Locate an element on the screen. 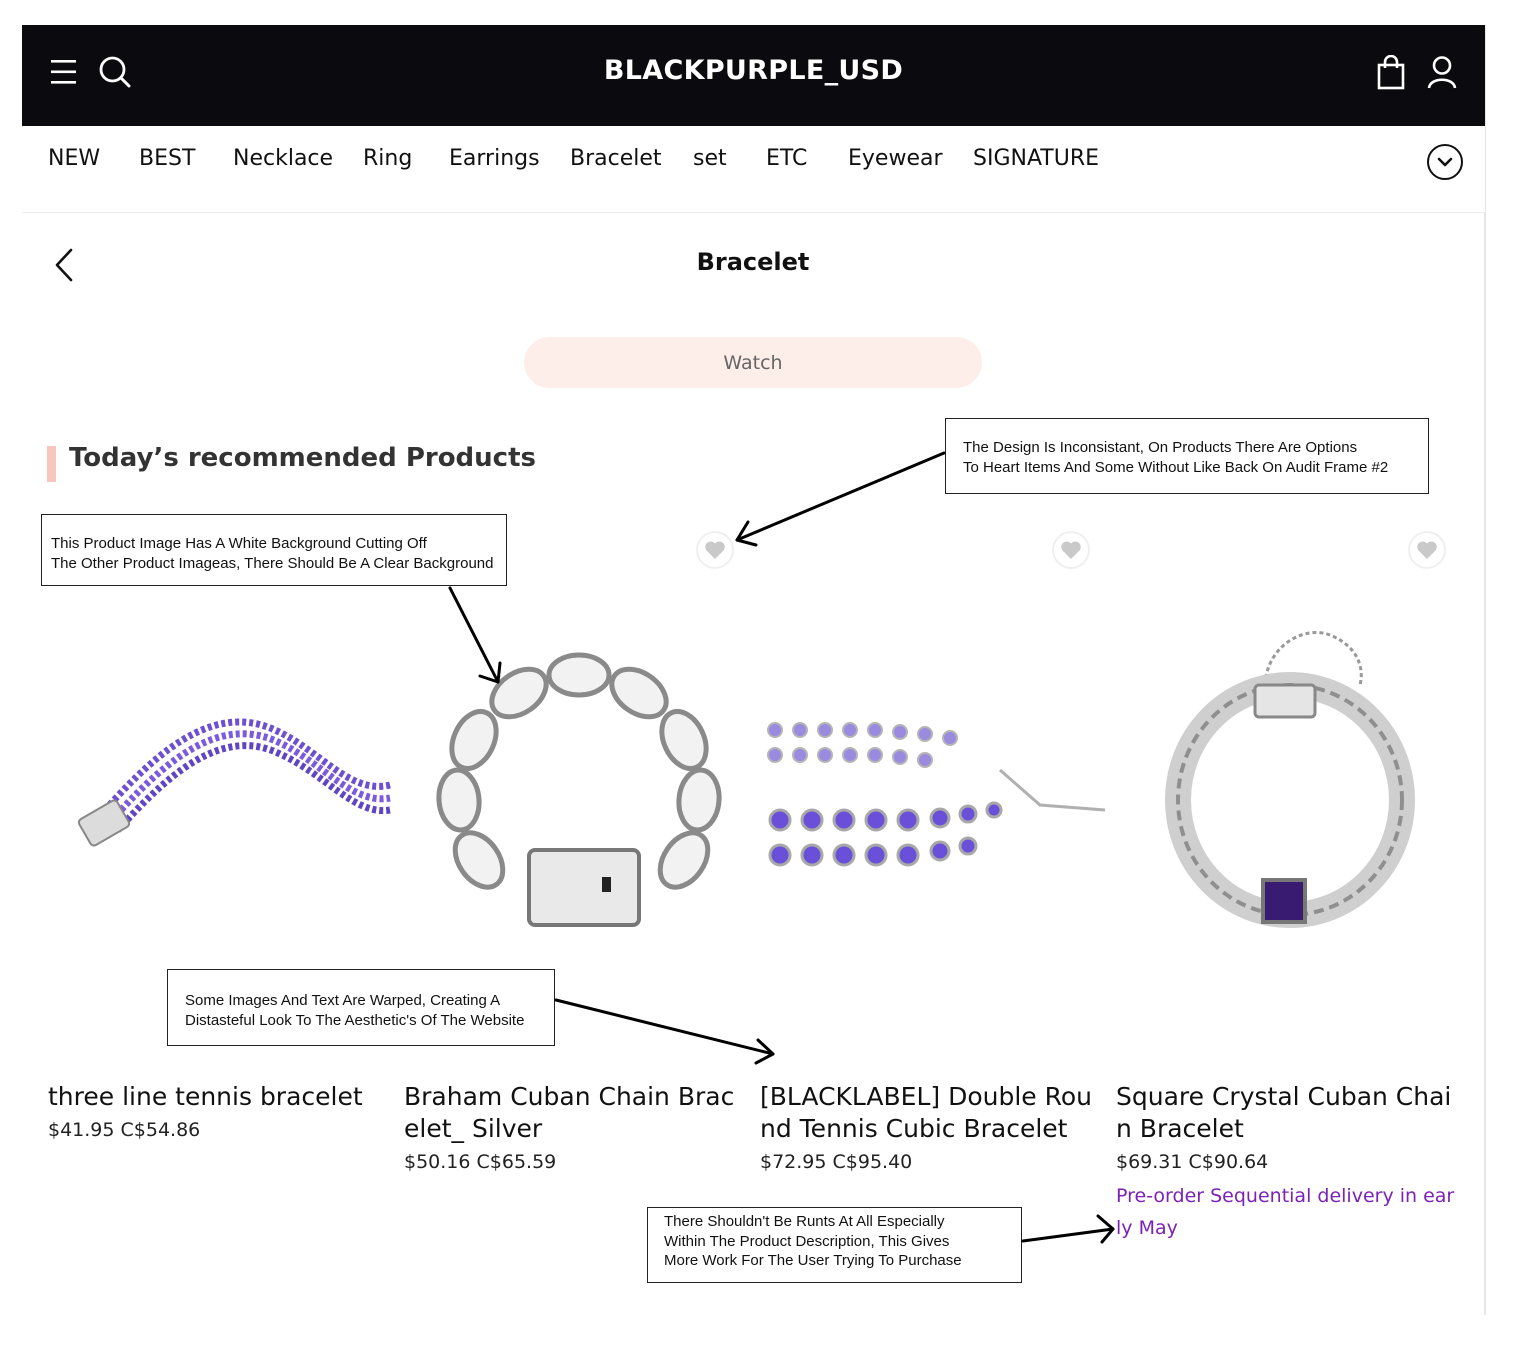 Image resolution: width=1516 pixels, height=1348 pixels. nav-item-etc: ETC is located at coordinates (786, 158).